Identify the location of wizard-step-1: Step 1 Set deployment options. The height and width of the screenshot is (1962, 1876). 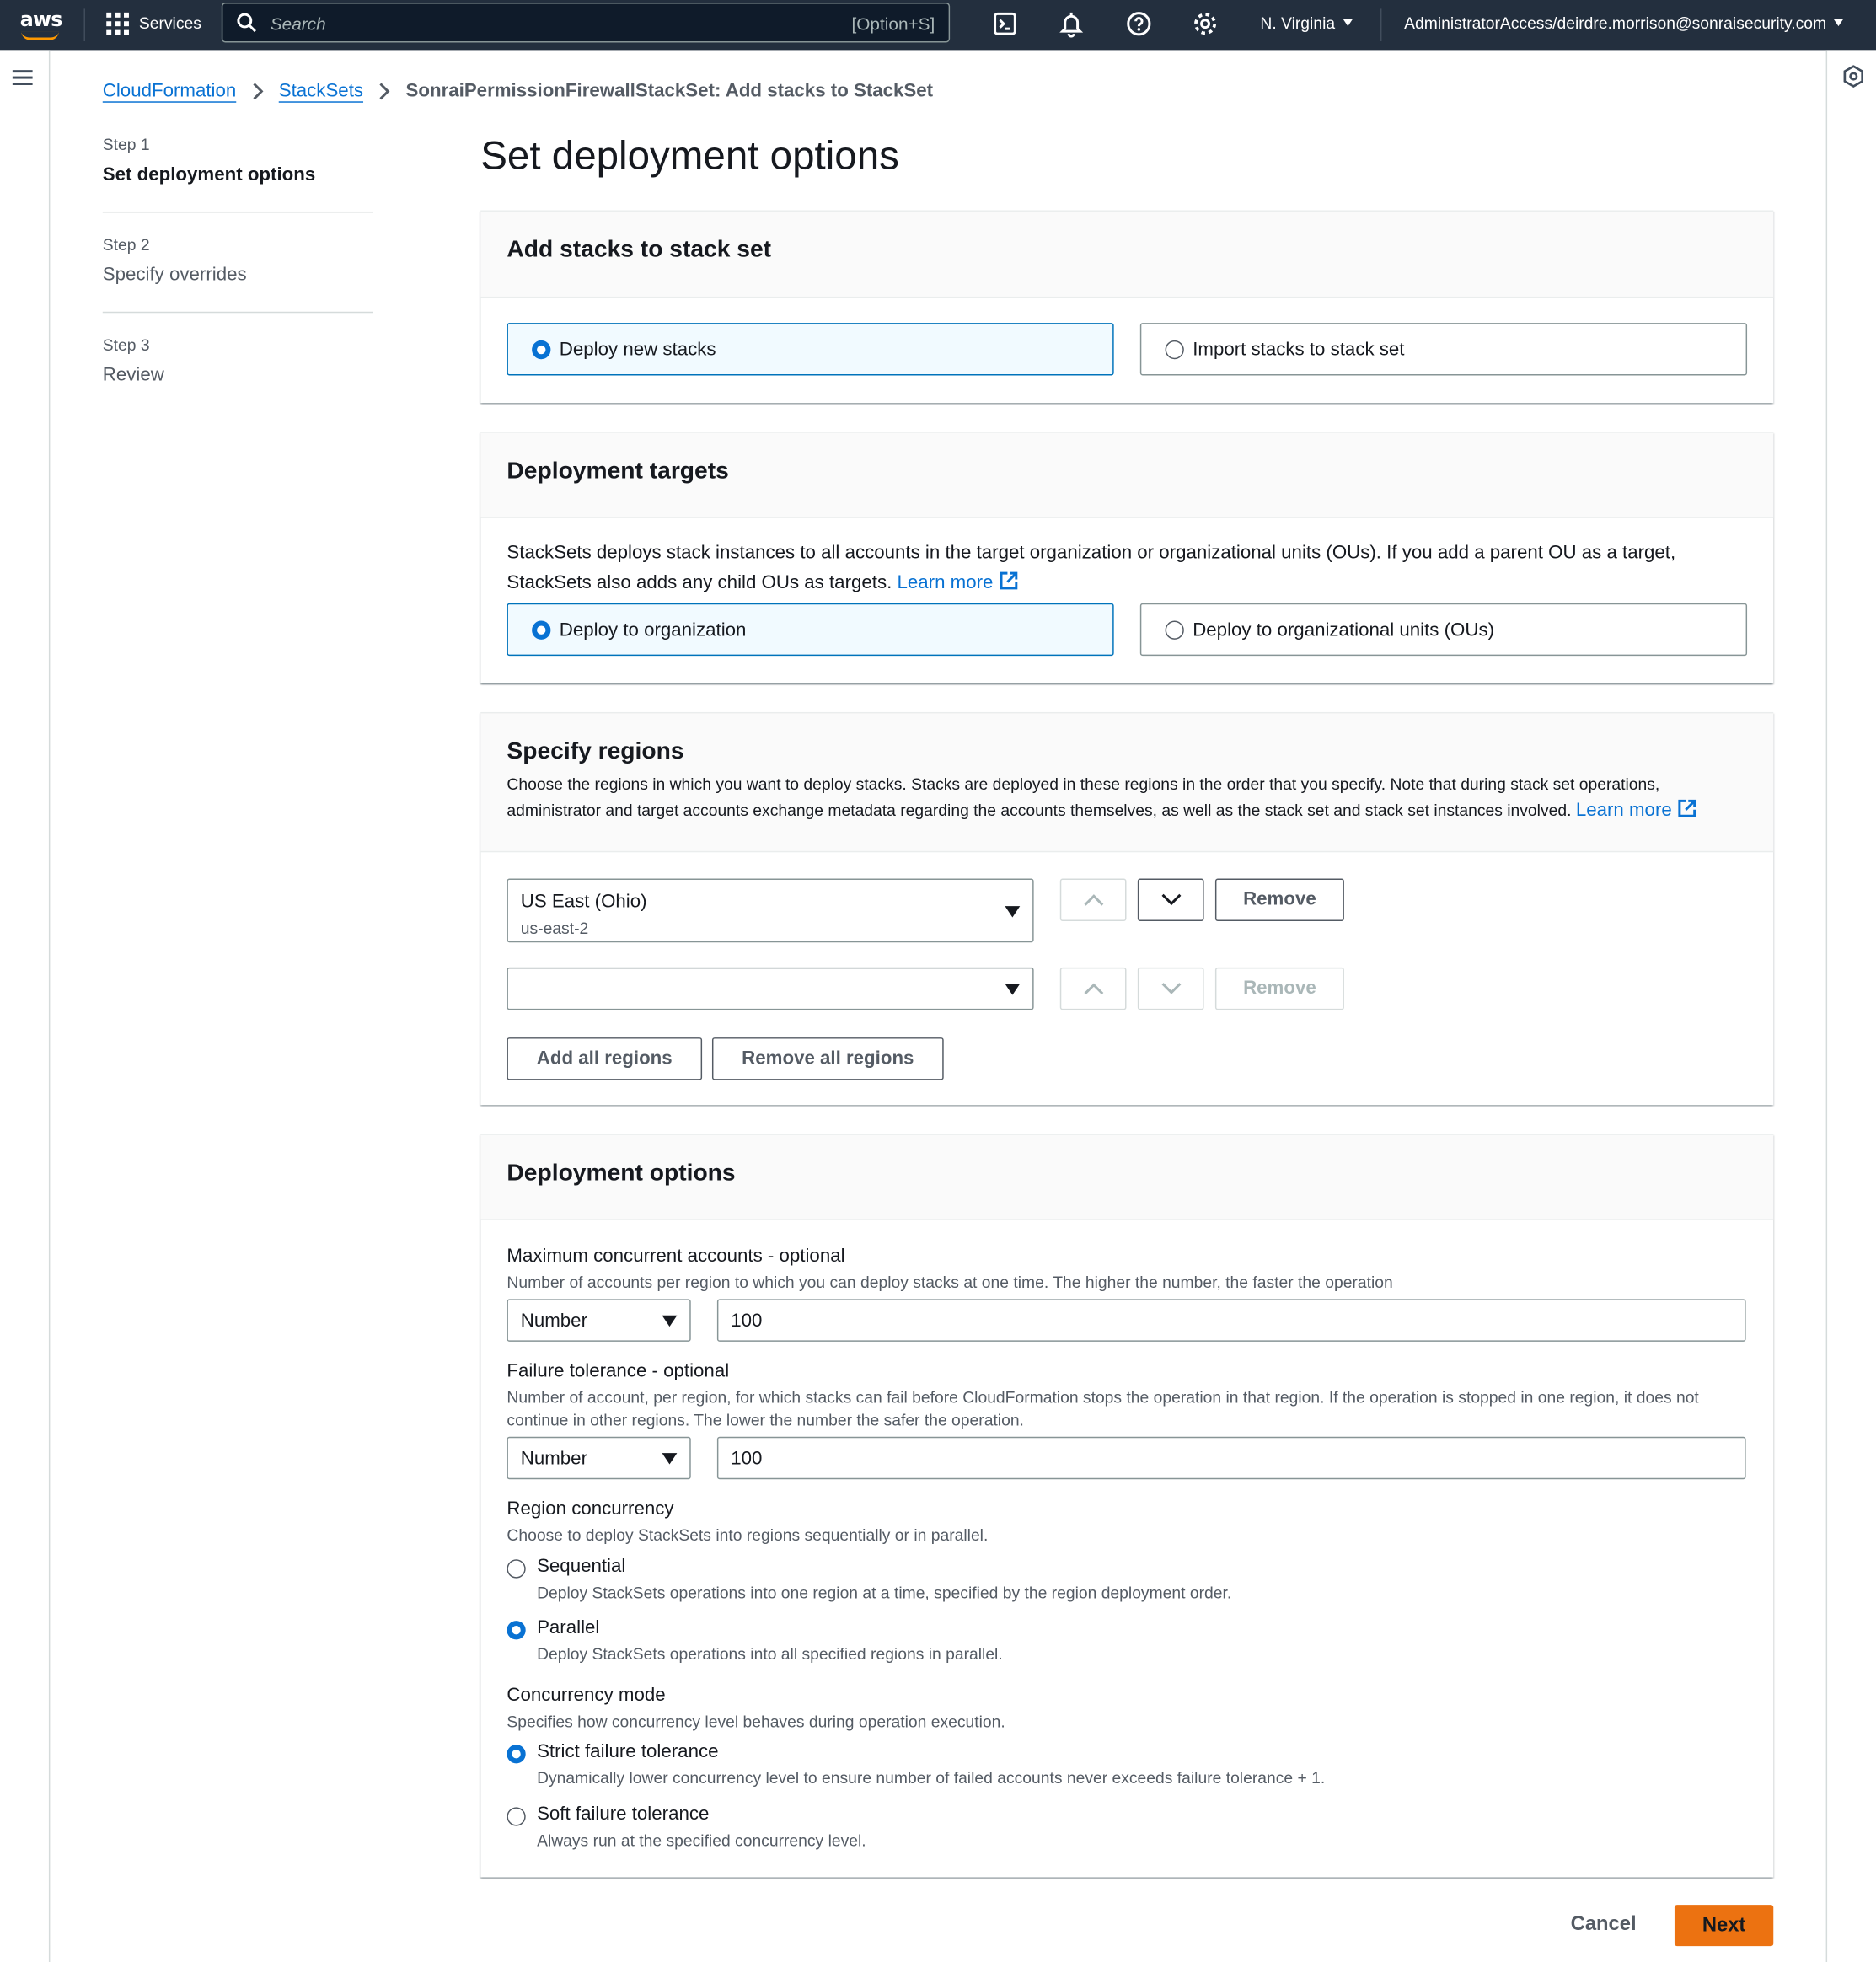
(238, 174).